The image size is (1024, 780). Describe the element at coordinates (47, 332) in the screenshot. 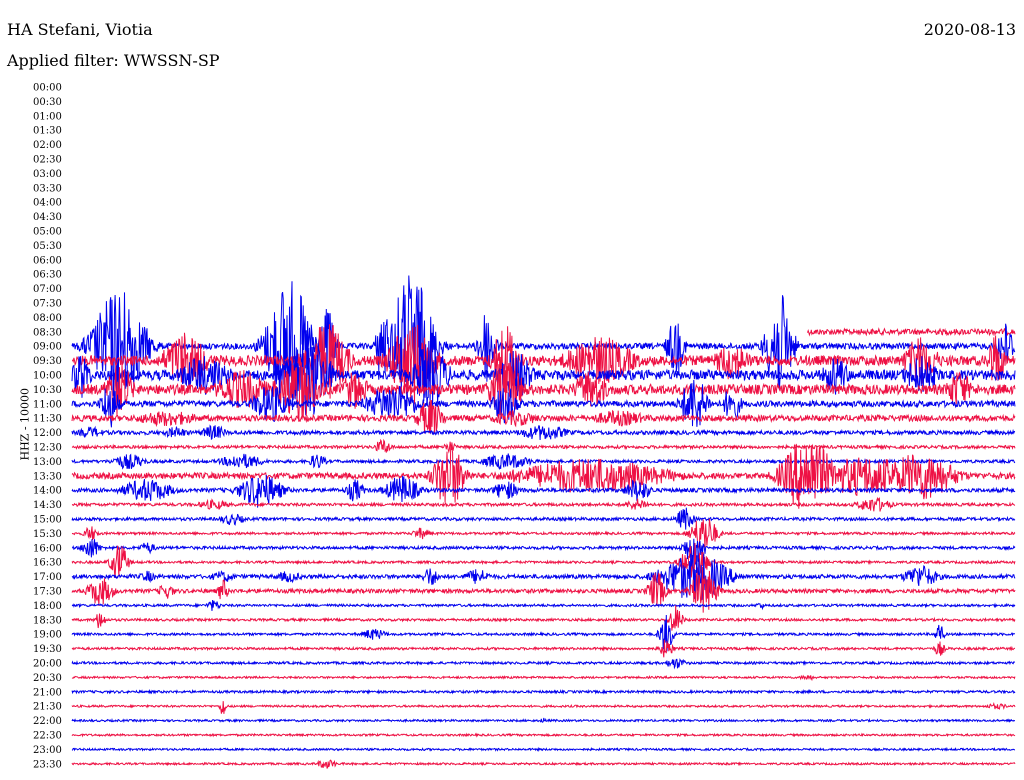

I see `time-label-0830: 08:30` at that location.